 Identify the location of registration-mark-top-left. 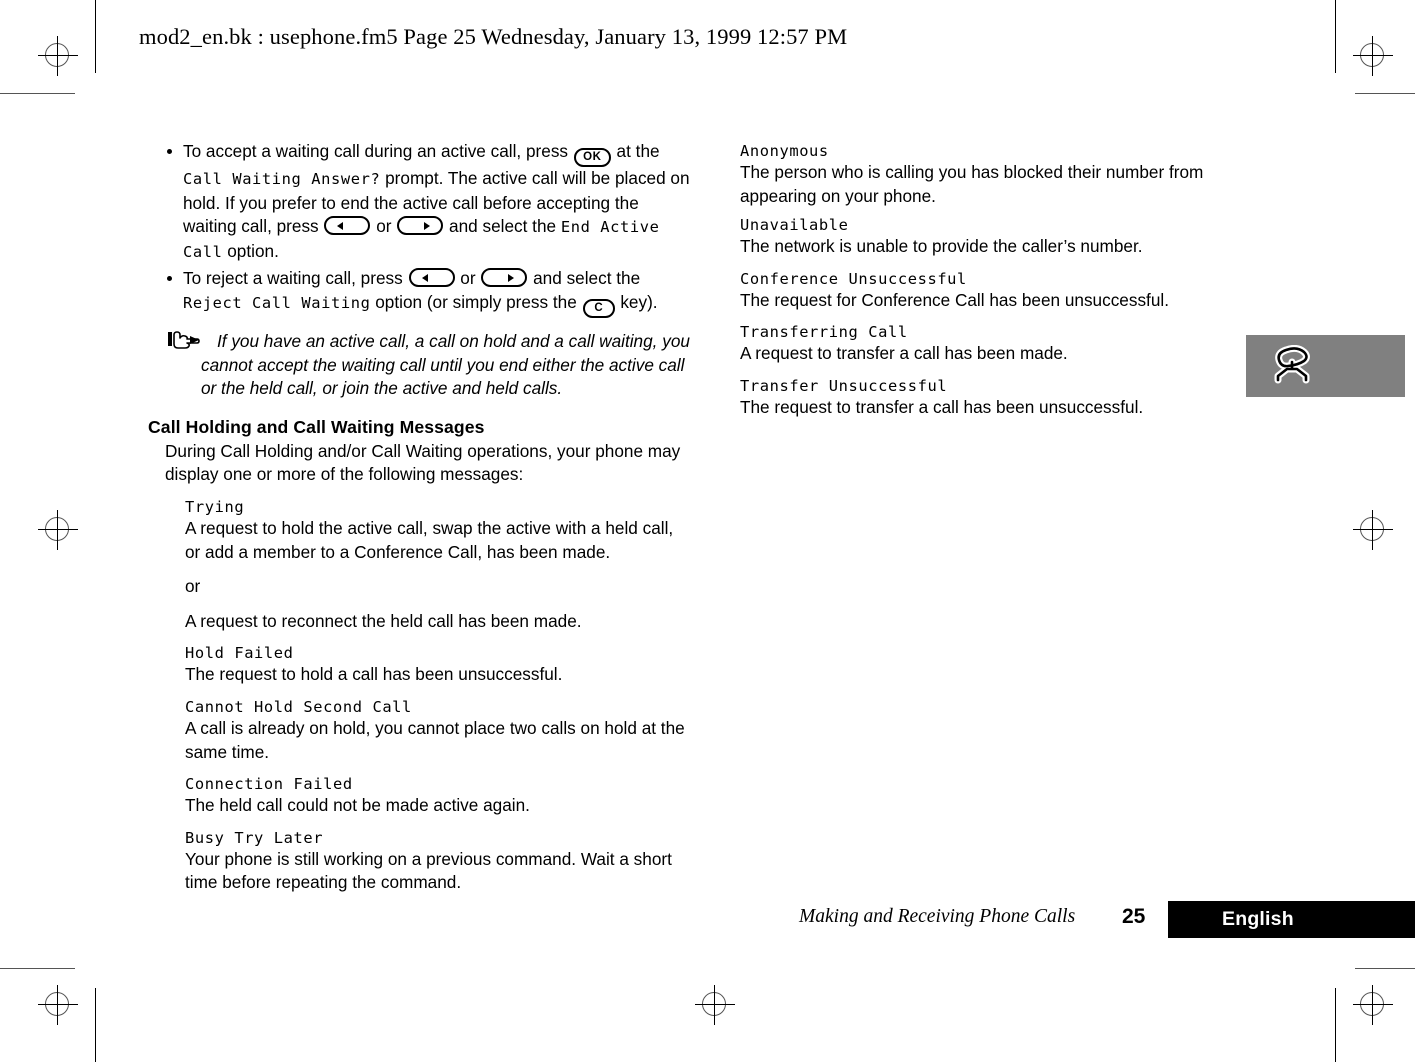
(58, 56).